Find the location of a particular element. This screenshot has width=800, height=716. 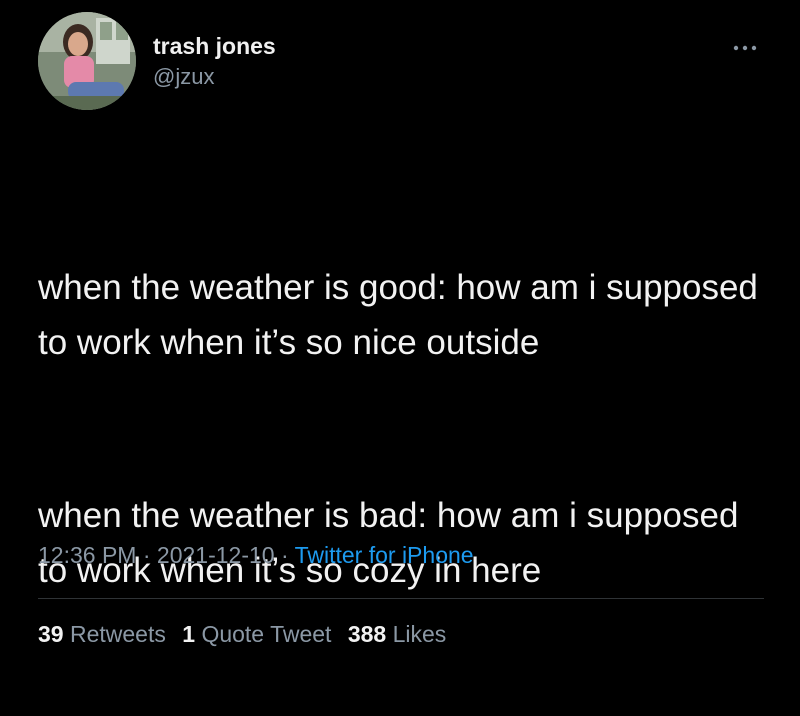

tweet-source-link: Twitter for iPhone is located at coordinates (384, 555).